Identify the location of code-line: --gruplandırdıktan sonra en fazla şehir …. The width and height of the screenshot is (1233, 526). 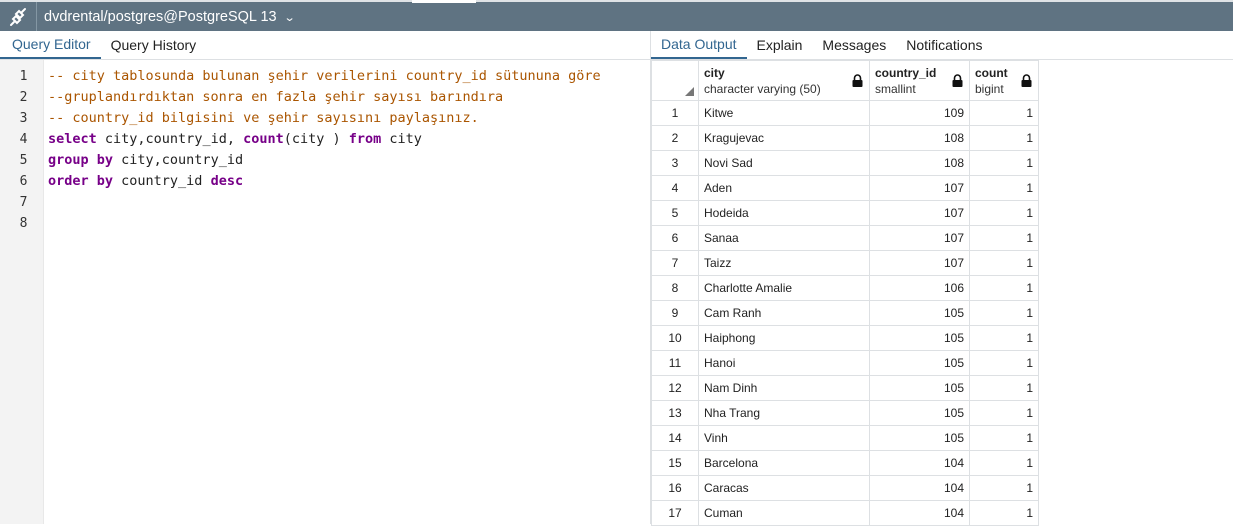
(349, 97).